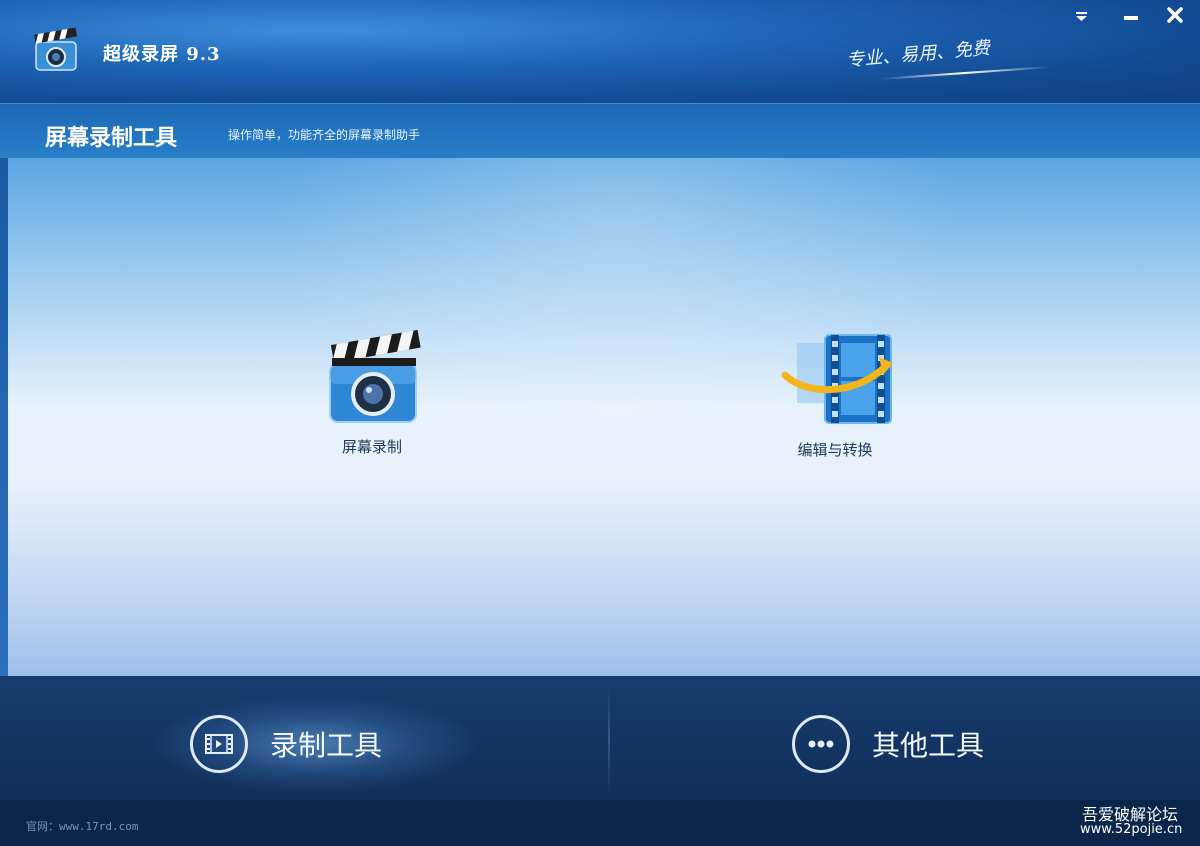 Image resolution: width=1200 pixels, height=846 pixels. Describe the element at coordinates (56, 50) in the screenshot. I see `app-logo-icon` at that location.